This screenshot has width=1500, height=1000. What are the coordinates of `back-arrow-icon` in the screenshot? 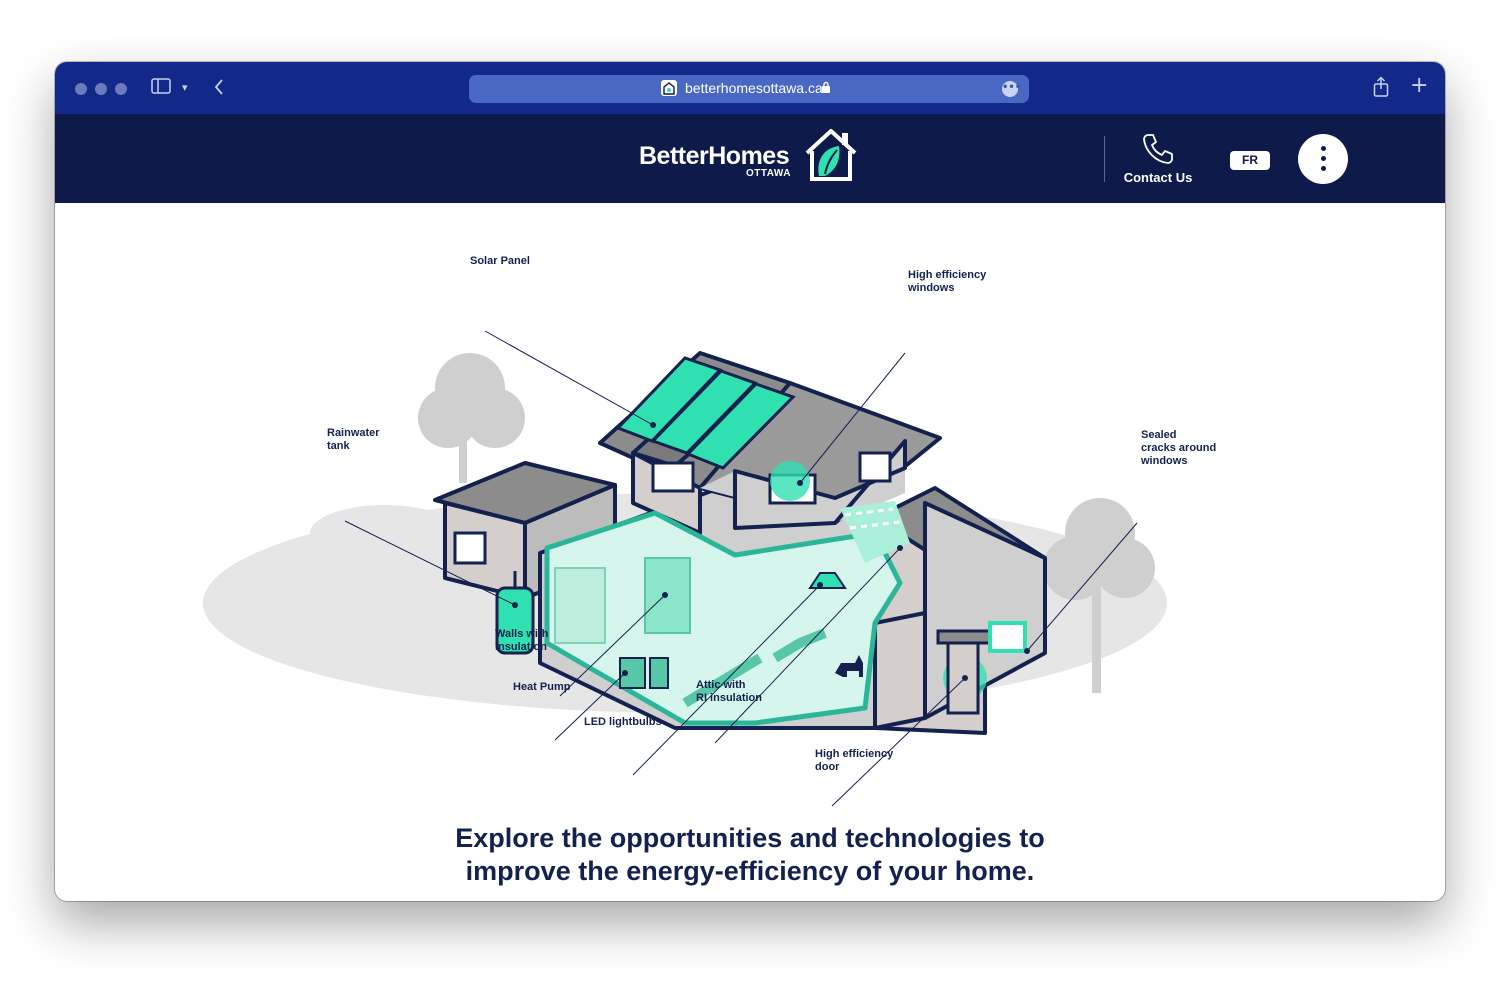 It's located at (219, 89).